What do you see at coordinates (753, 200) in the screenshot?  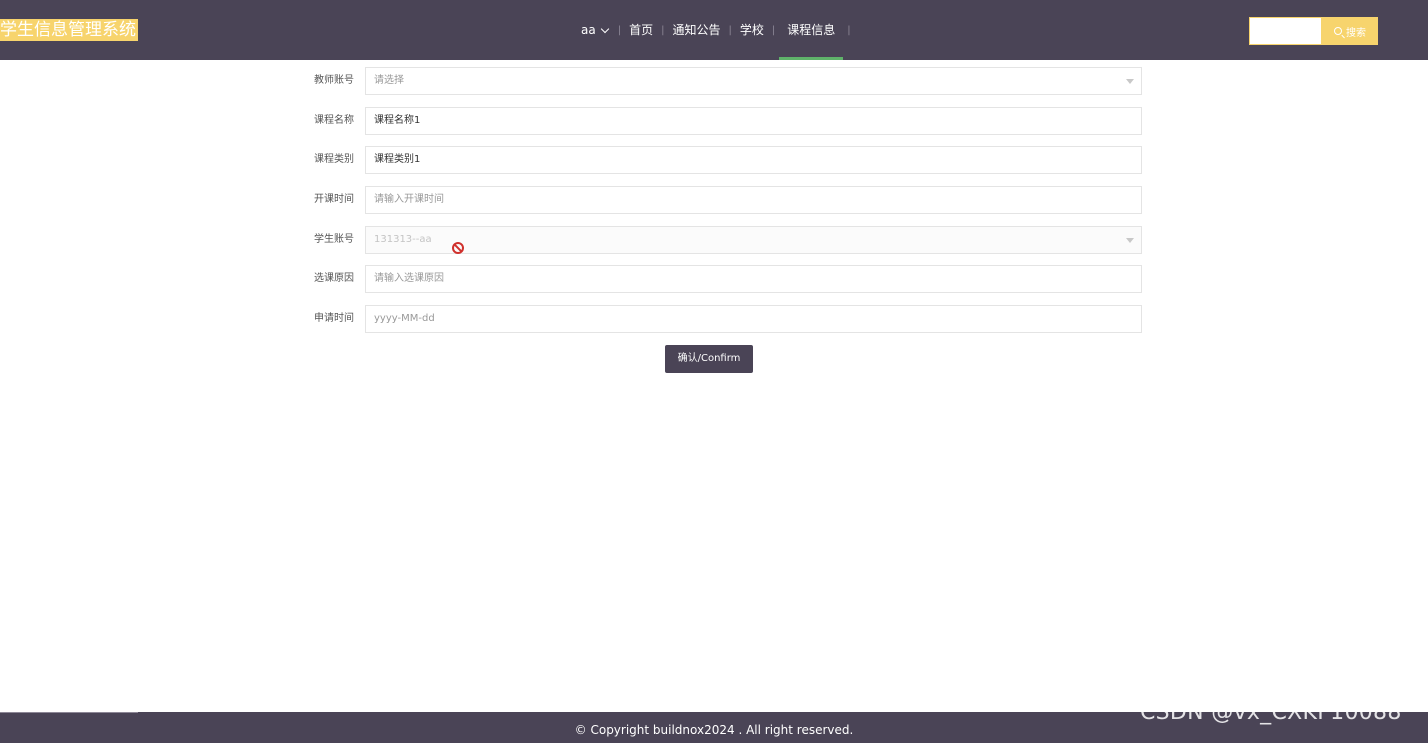 I see `start-time-input: 请输入开课时间` at bounding box center [753, 200].